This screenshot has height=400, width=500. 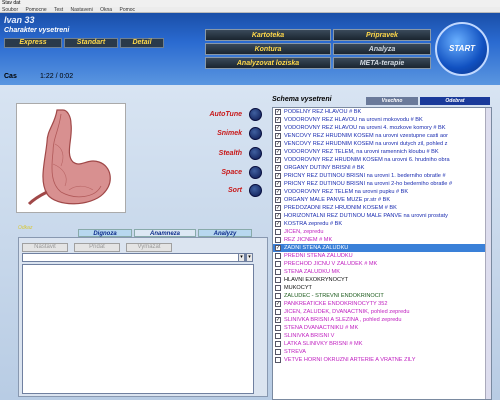 I want to click on list-item: ✓ PREDOZADNI REZ HRUDNIM KOSEM # BK, so click(x=382, y=208).